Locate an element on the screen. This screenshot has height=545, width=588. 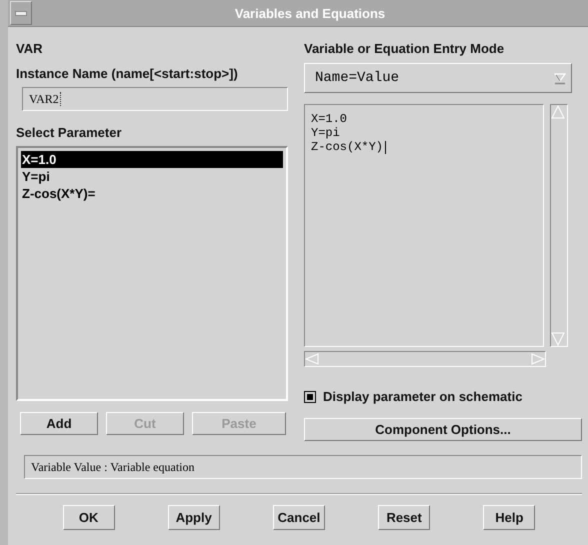
editor-line: X=1.0 is located at coordinates (329, 119).